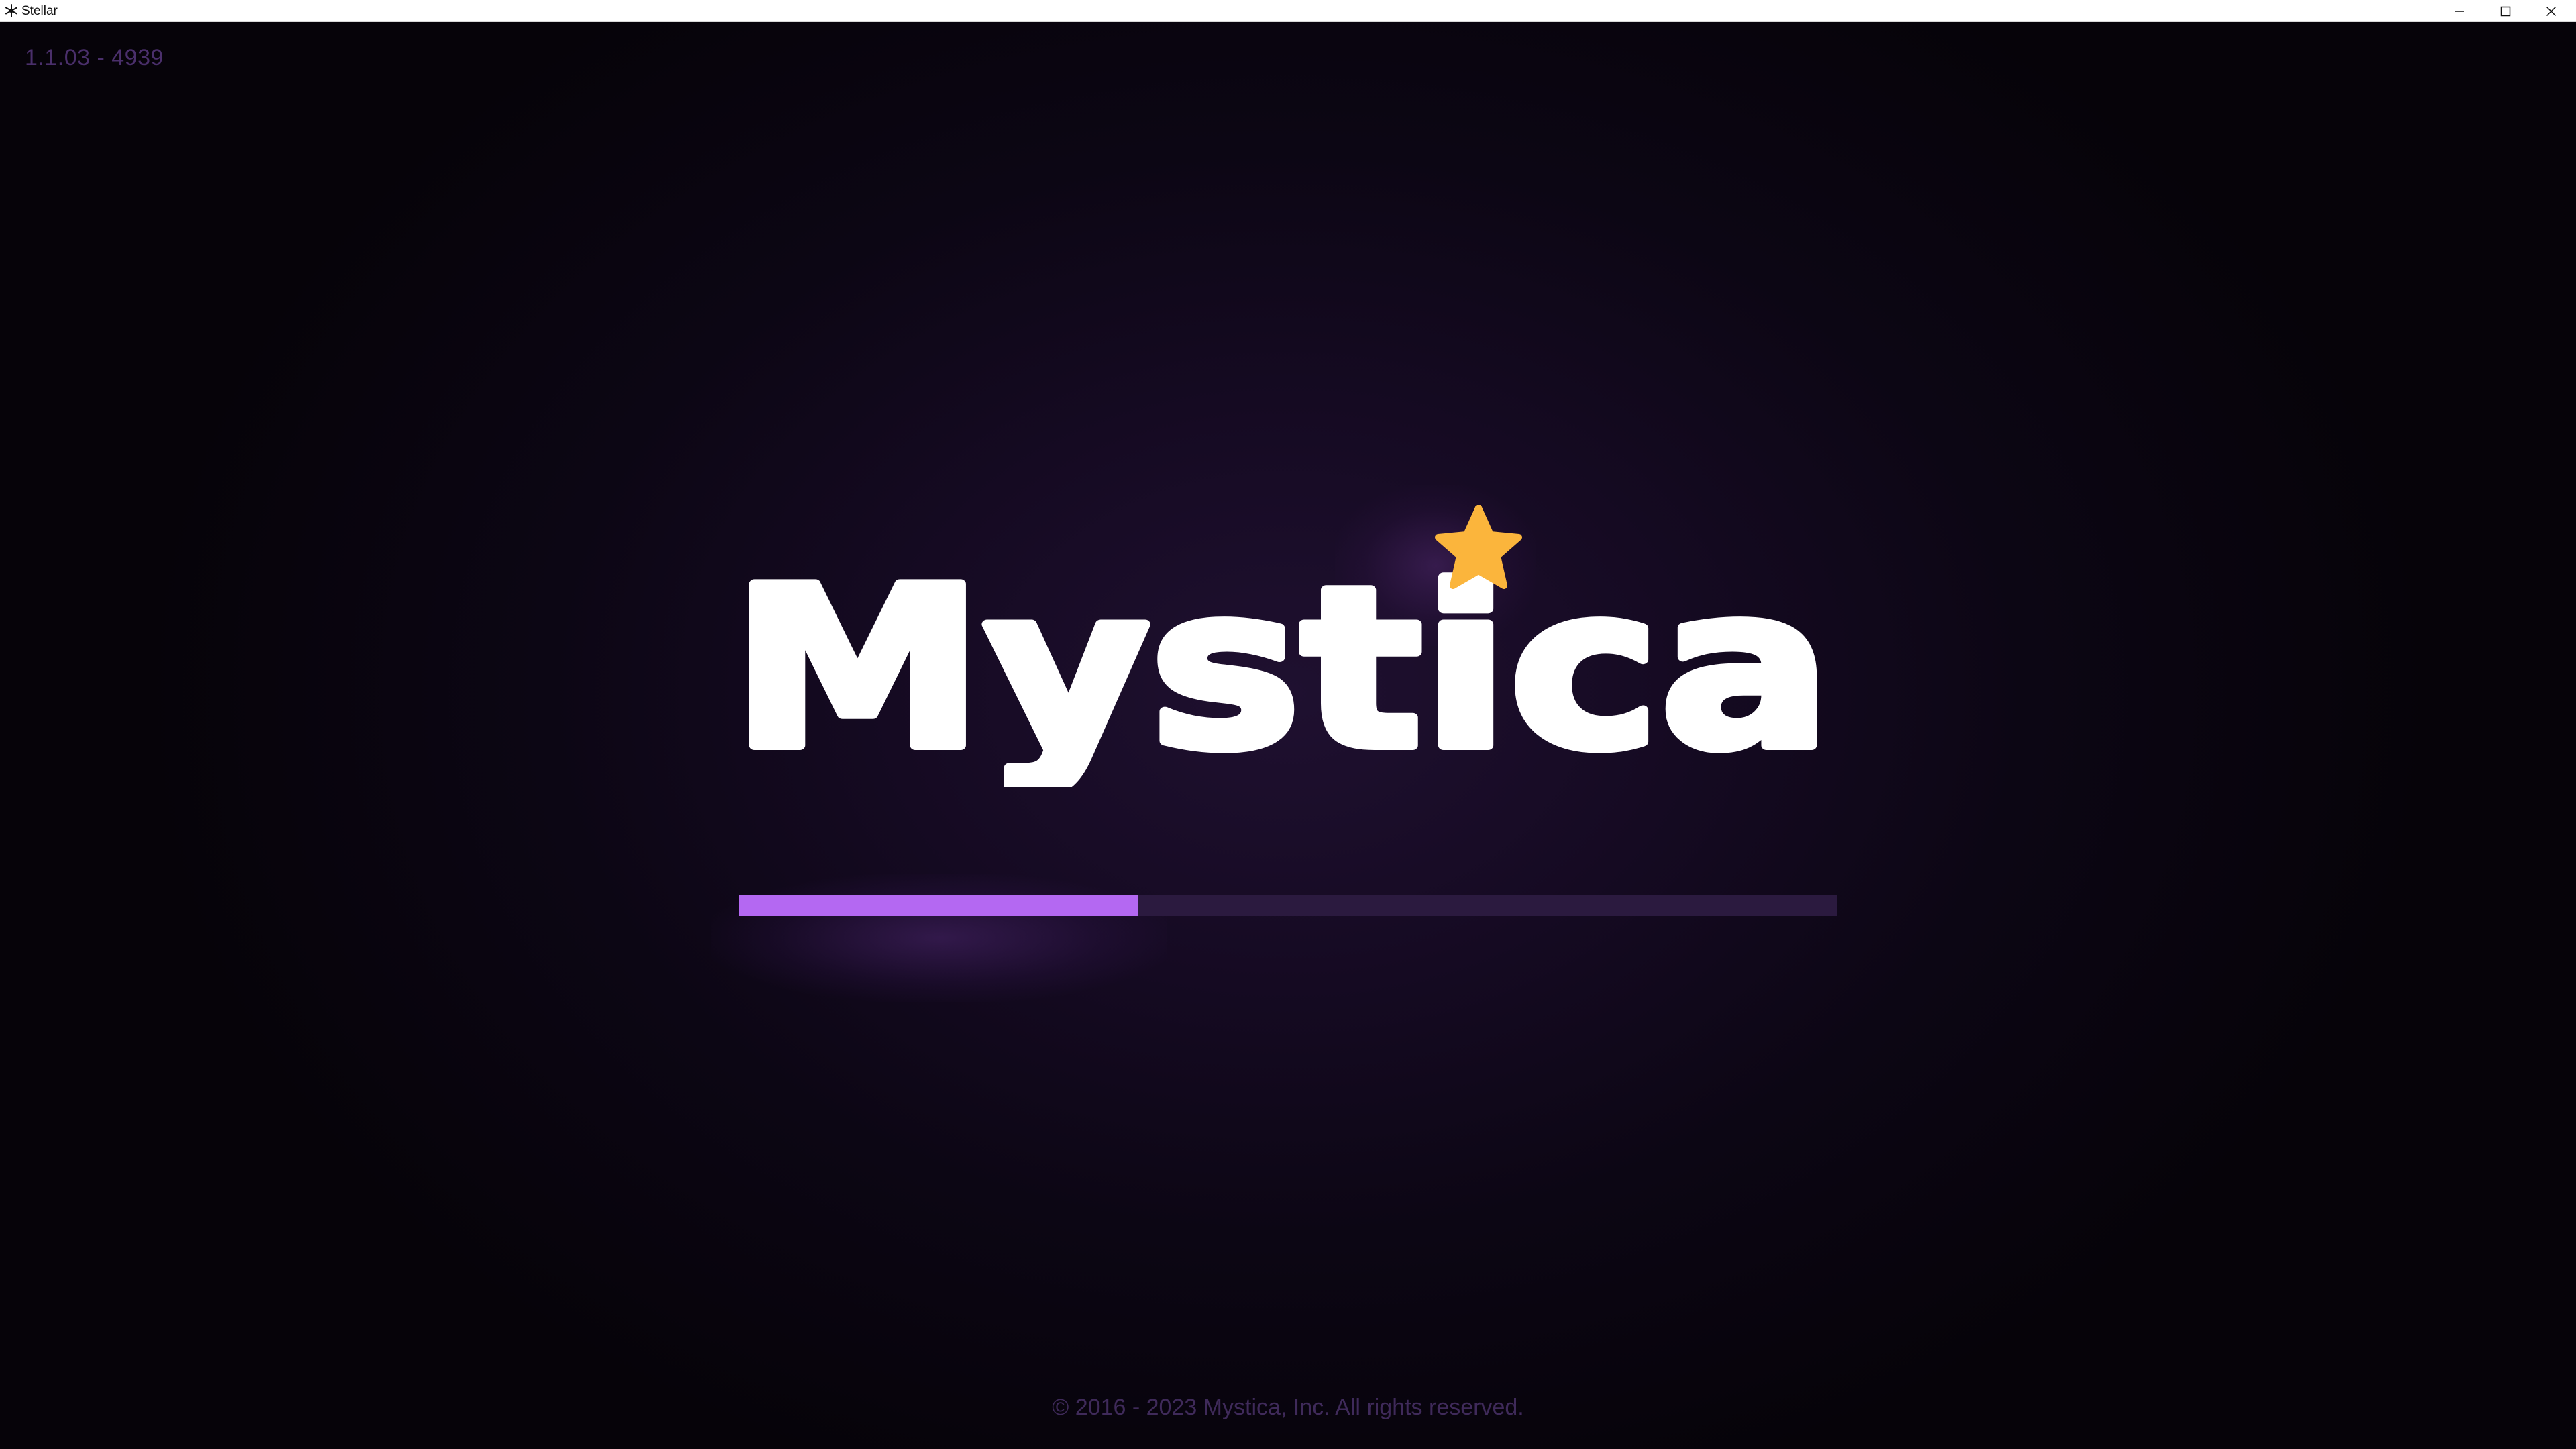 Image resolution: width=2576 pixels, height=1449 pixels. I want to click on window-title: Stellar, so click(39, 11).